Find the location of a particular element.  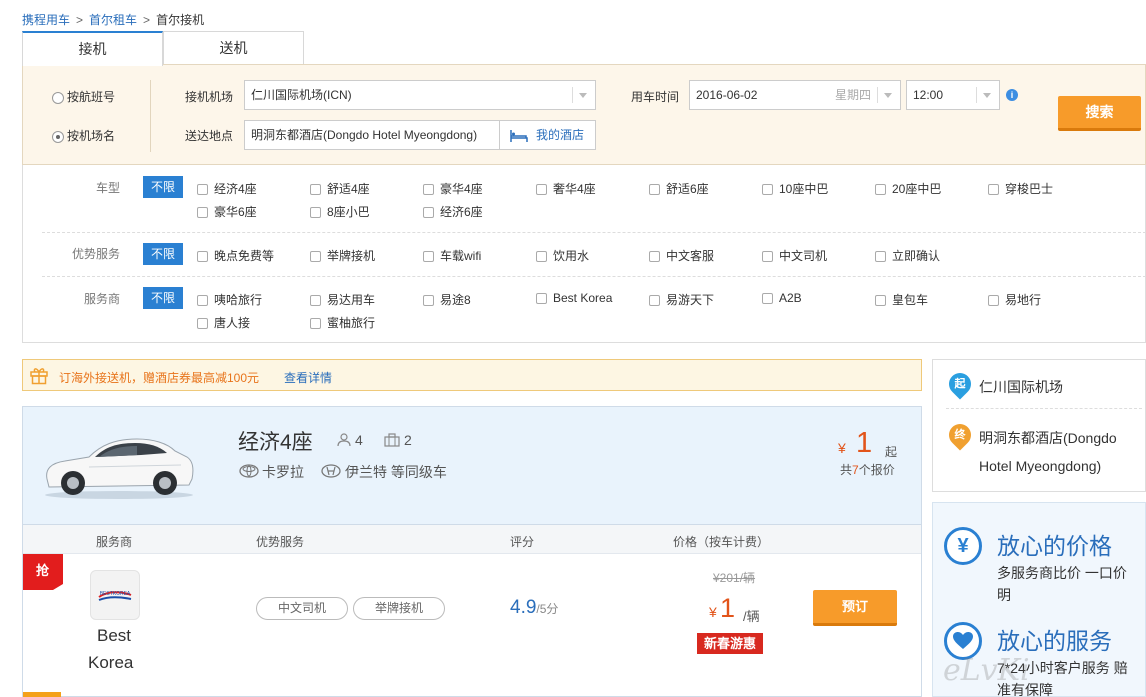

info-icon: i is located at coordinates (1012, 95).